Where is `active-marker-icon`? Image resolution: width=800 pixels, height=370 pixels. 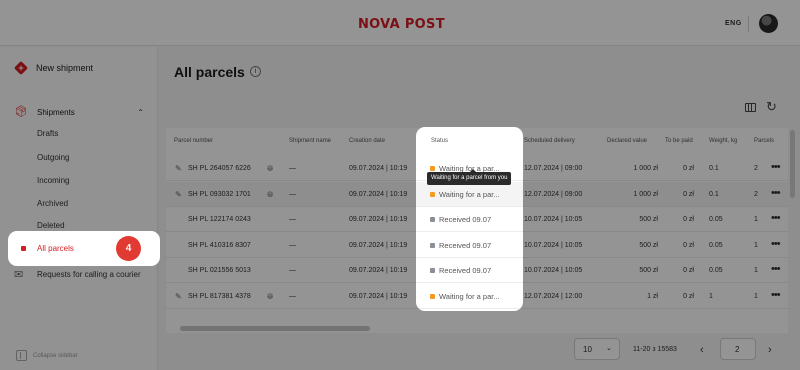 active-marker-icon is located at coordinates (23, 248).